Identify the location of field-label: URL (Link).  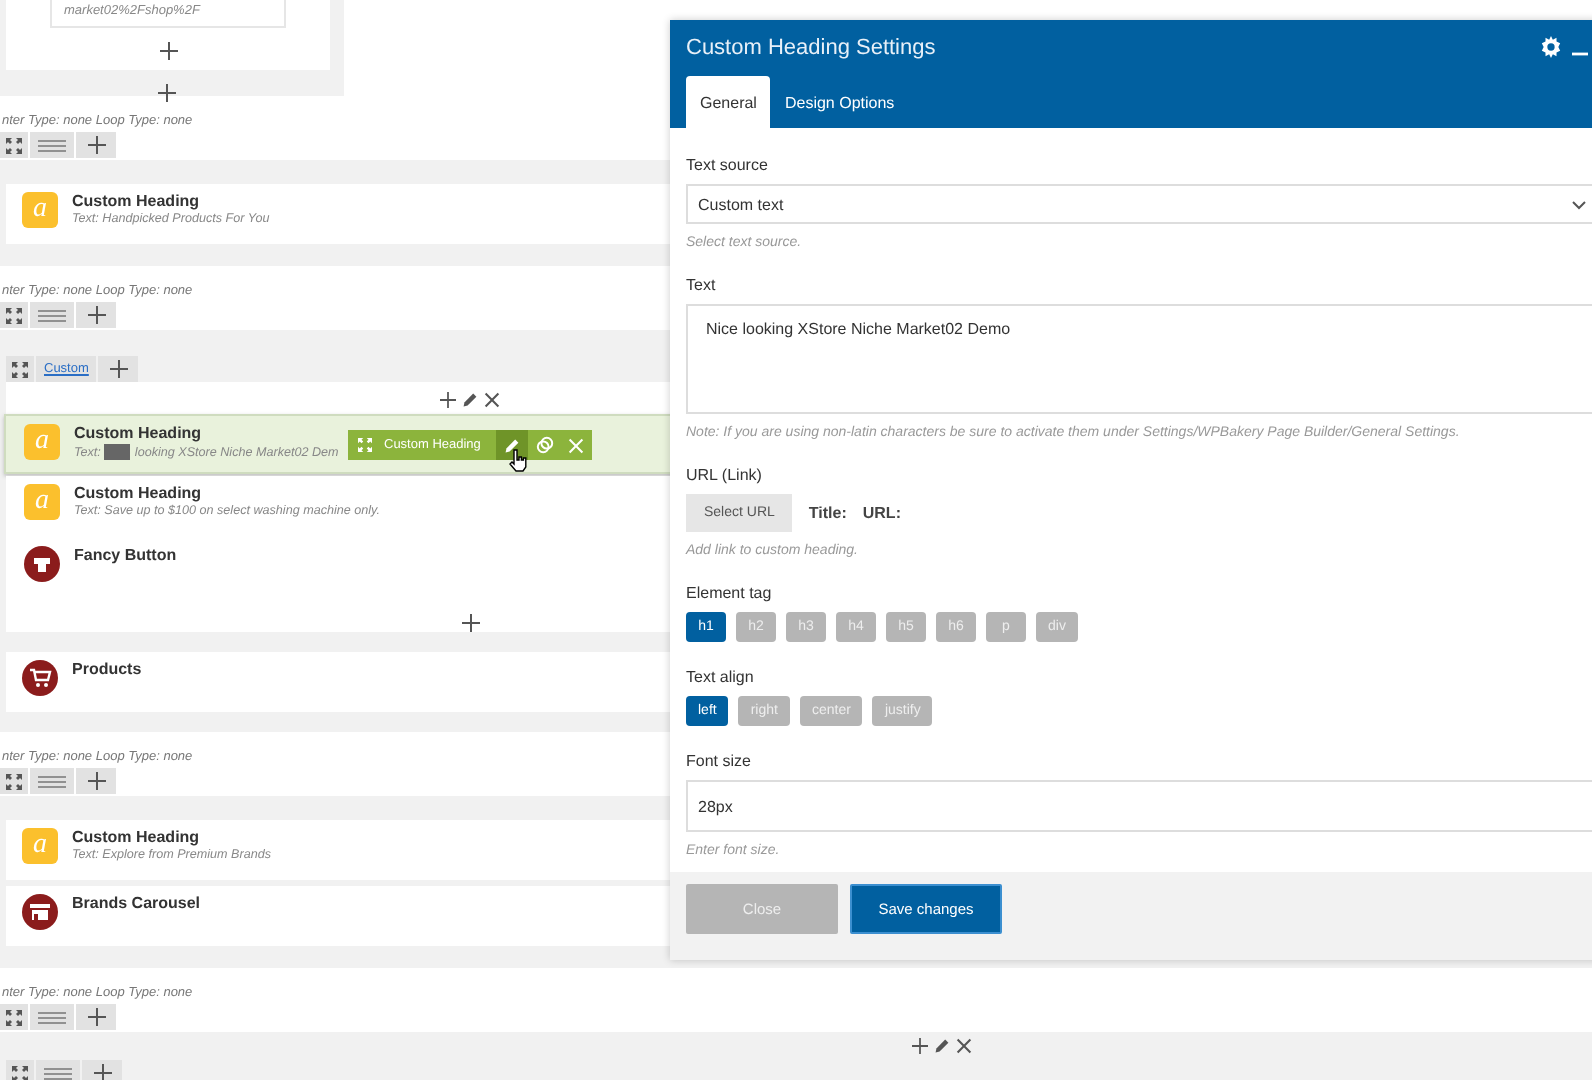
(725, 475).